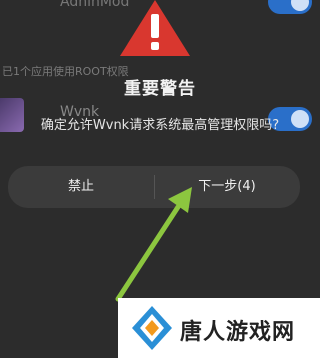  What do you see at coordinates (155, 28) in the screenshot?
I see `warning-icon` at bounding box center [155, 28].